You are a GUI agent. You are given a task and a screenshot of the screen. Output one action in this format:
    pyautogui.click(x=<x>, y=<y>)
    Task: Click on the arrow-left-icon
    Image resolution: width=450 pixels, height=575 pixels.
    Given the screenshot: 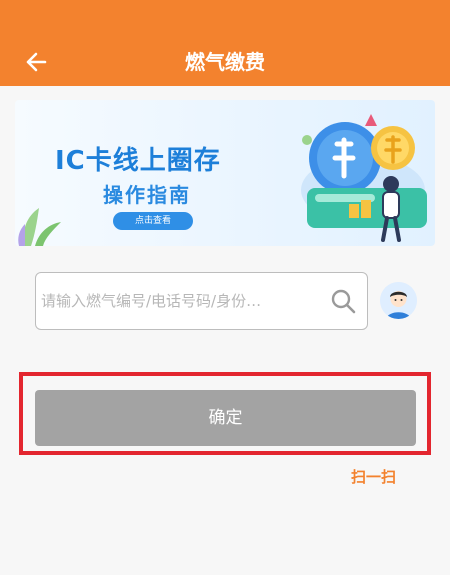 What is the action you would take?
    pyautogui.click(x=36, y=62)
    